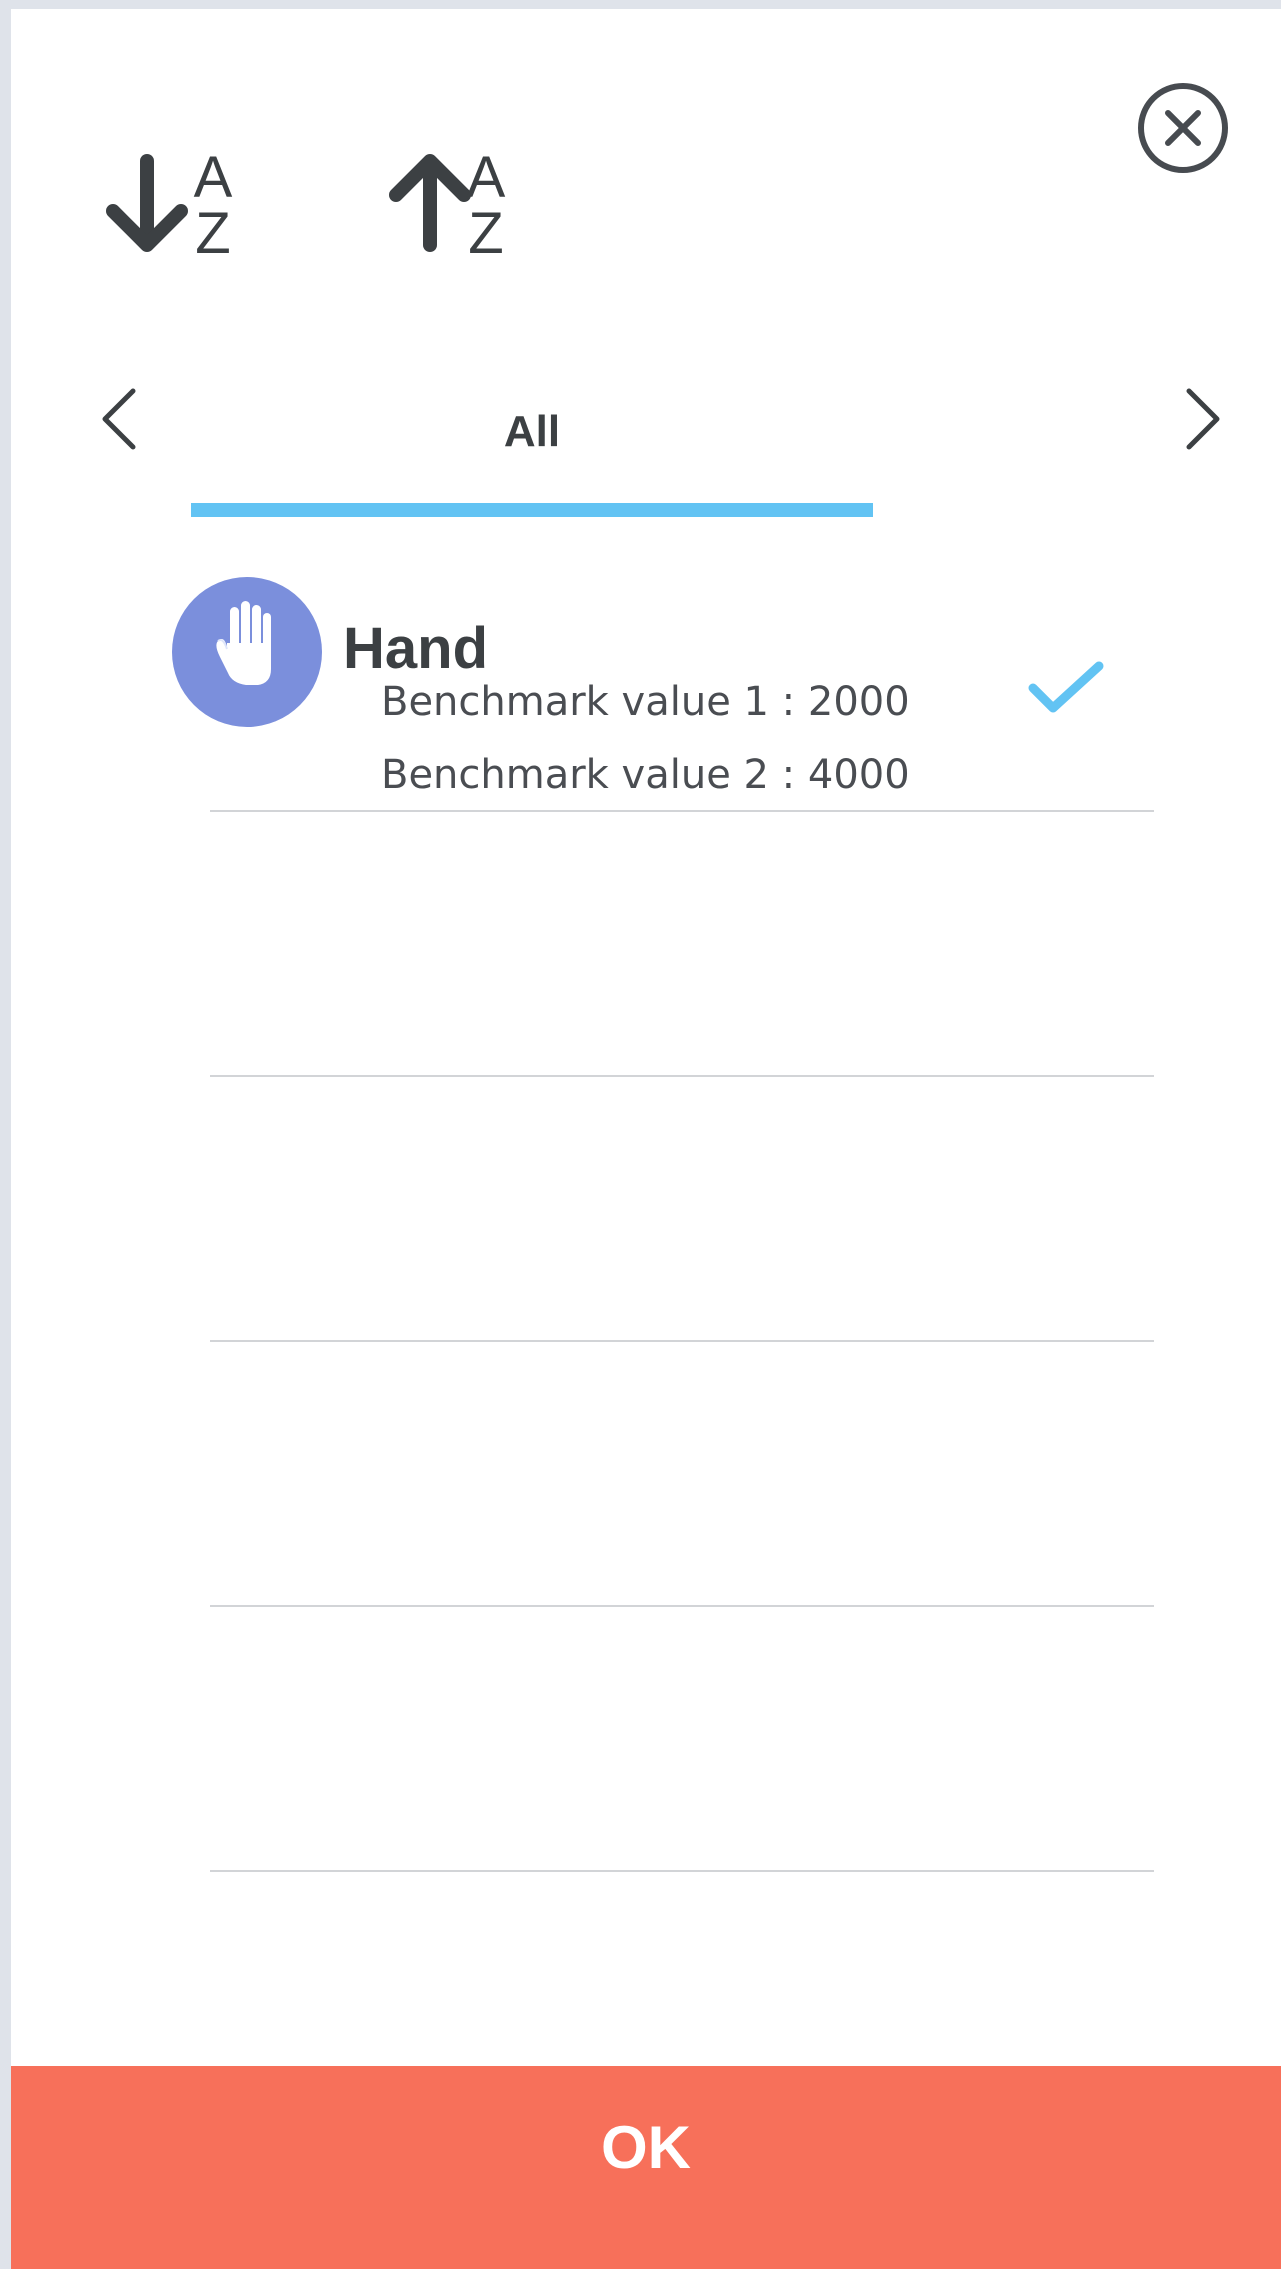 The image size is (1281, 2269). I want to click on sort-a-z-up-button: A Z, so click(446, 212).